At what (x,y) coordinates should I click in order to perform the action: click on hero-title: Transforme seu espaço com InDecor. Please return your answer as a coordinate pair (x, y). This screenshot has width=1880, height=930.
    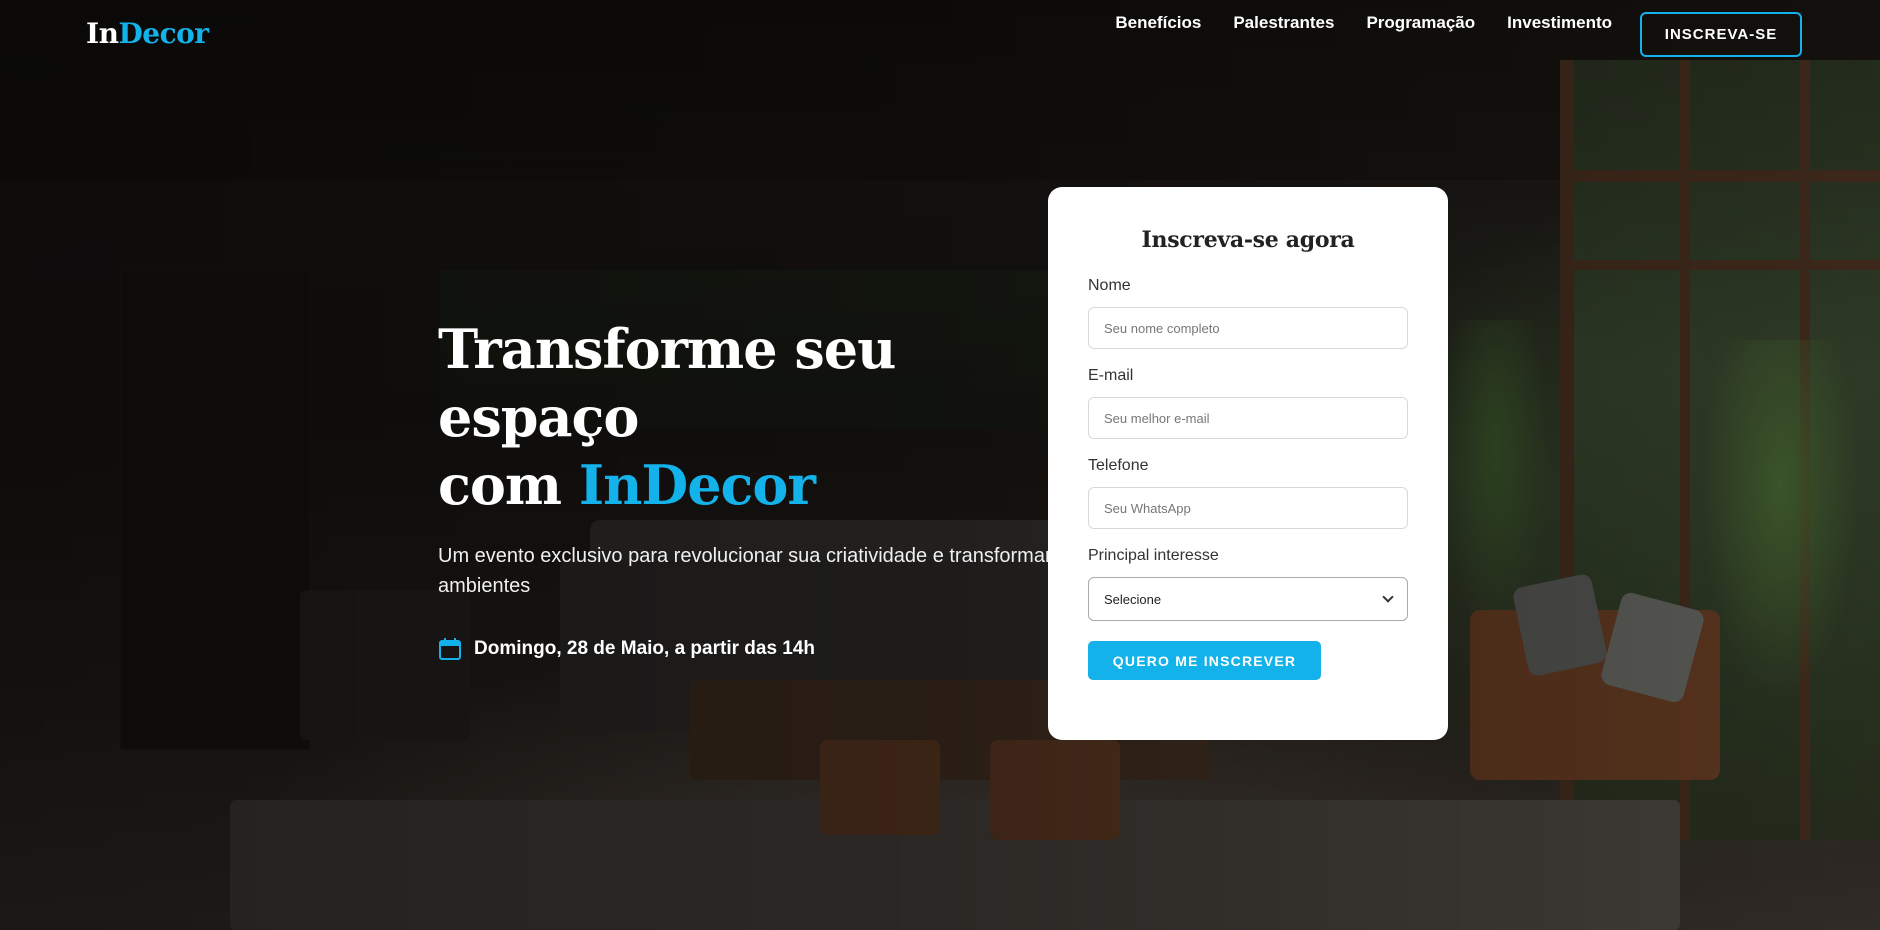
    Looking at the image, I should click on (748, 417).